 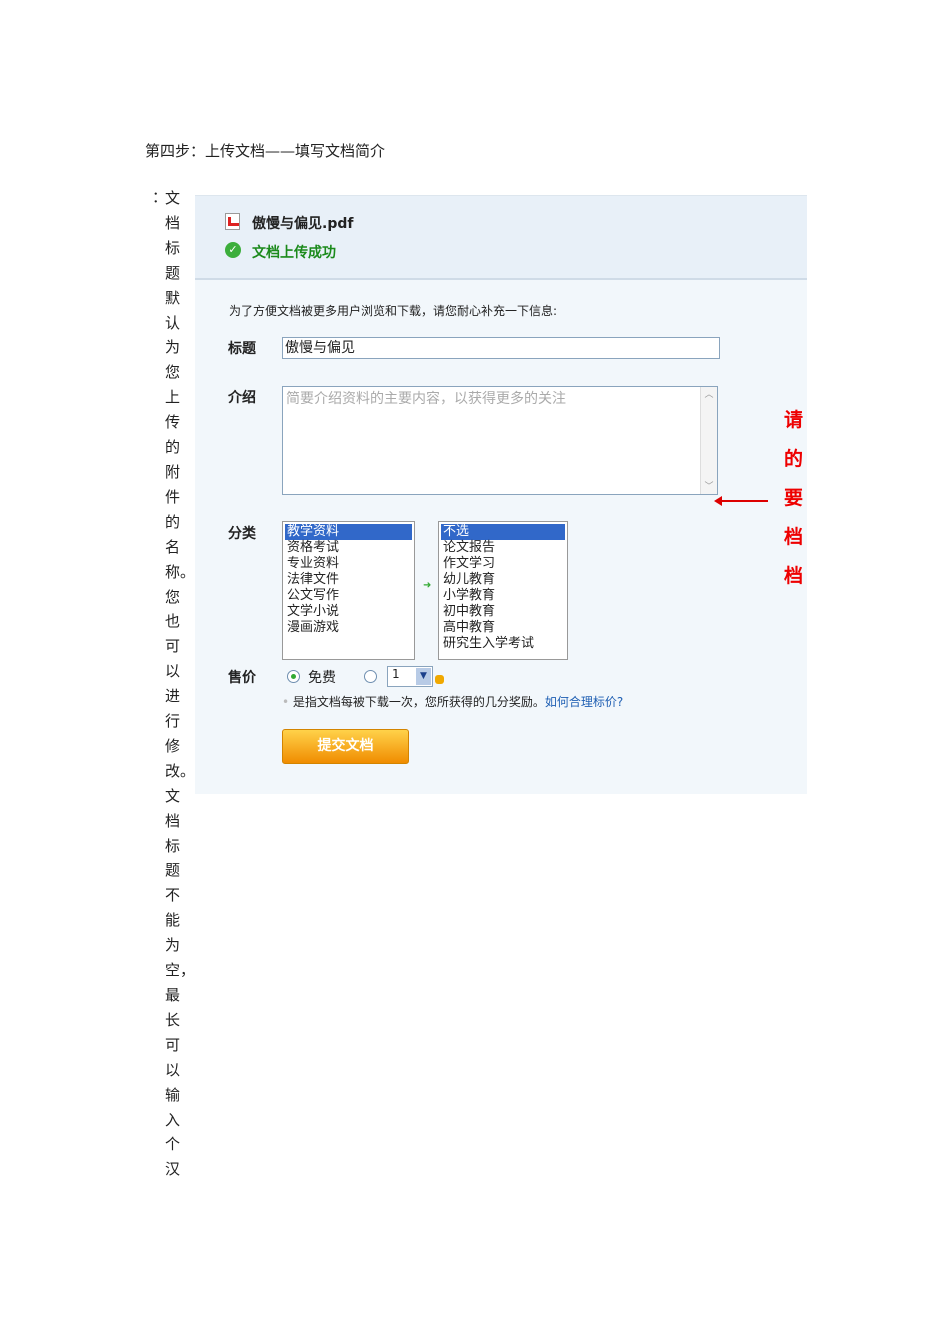 I want to click on list-item: 文学小说, so click(x=348, y=612).